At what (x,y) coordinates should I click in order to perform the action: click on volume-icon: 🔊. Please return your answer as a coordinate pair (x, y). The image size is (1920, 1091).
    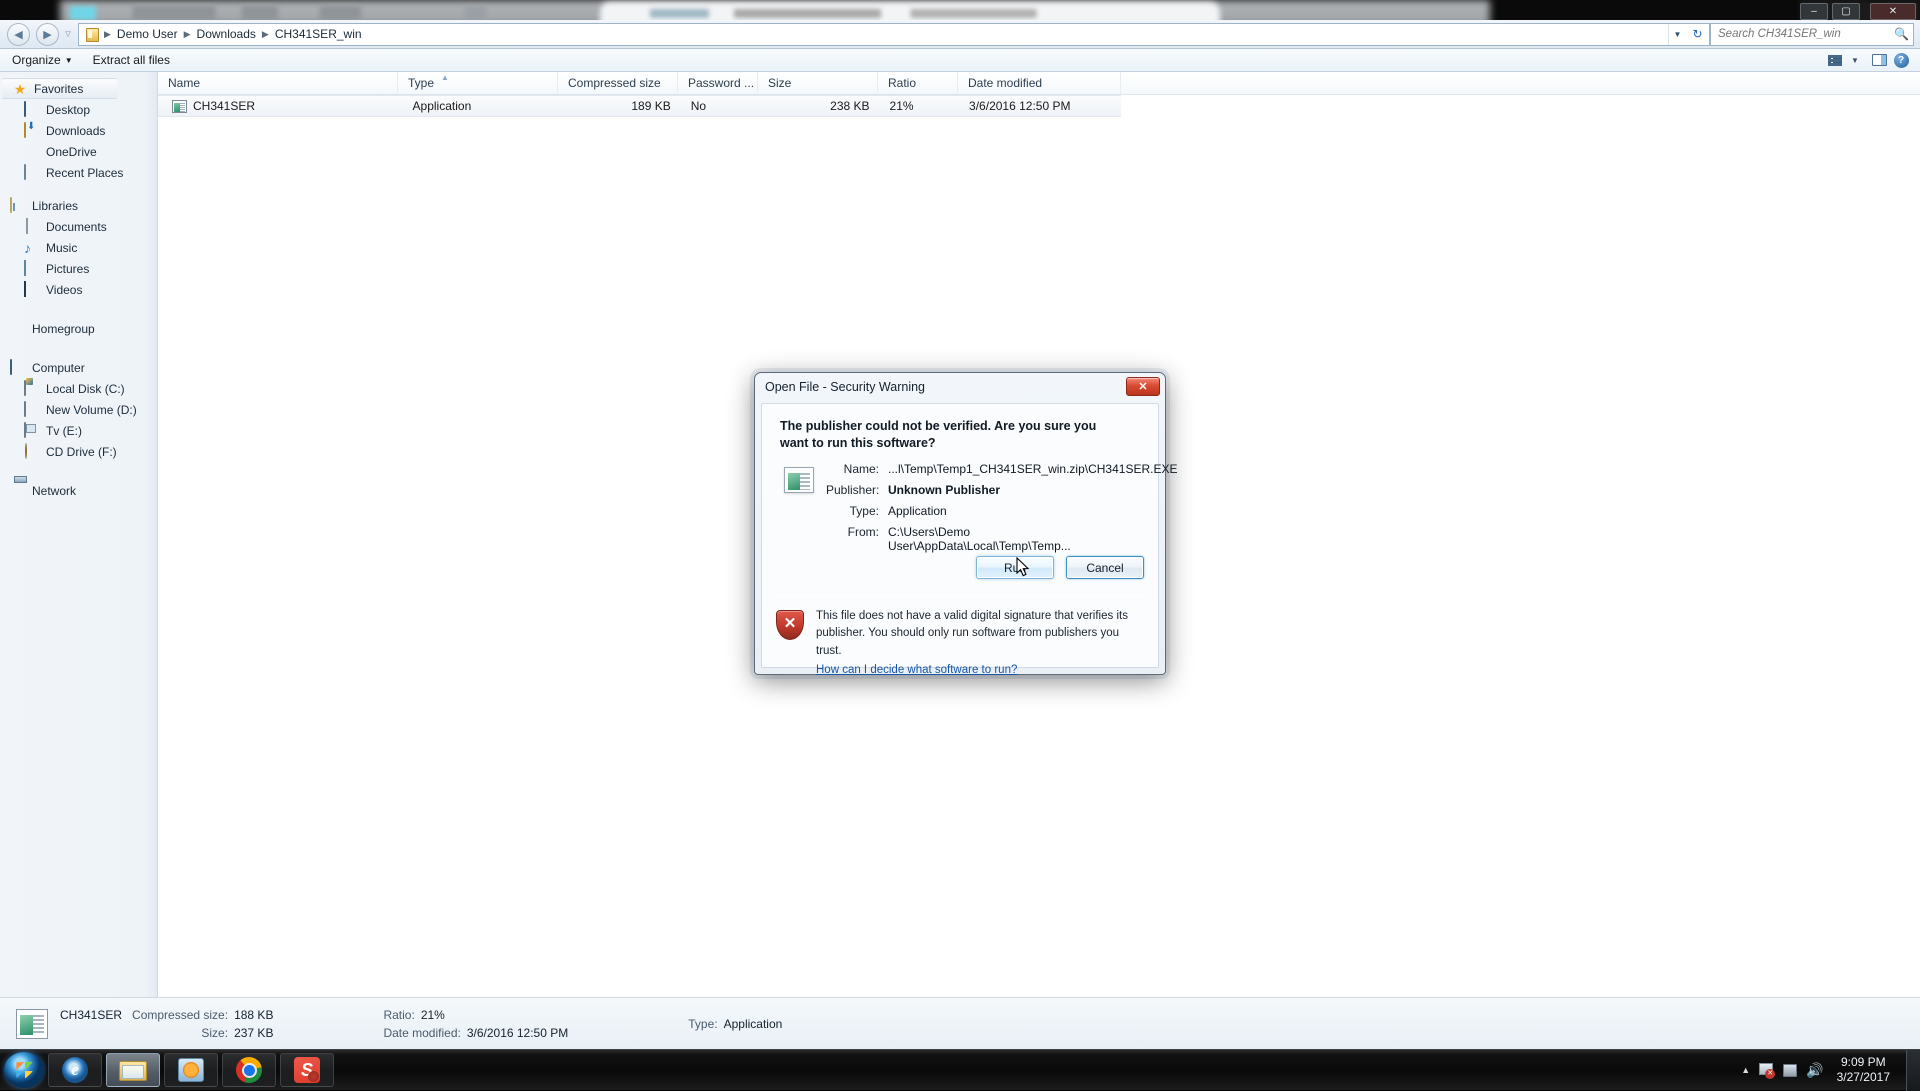
    Looking at the image, I should click on (1814, 1070).